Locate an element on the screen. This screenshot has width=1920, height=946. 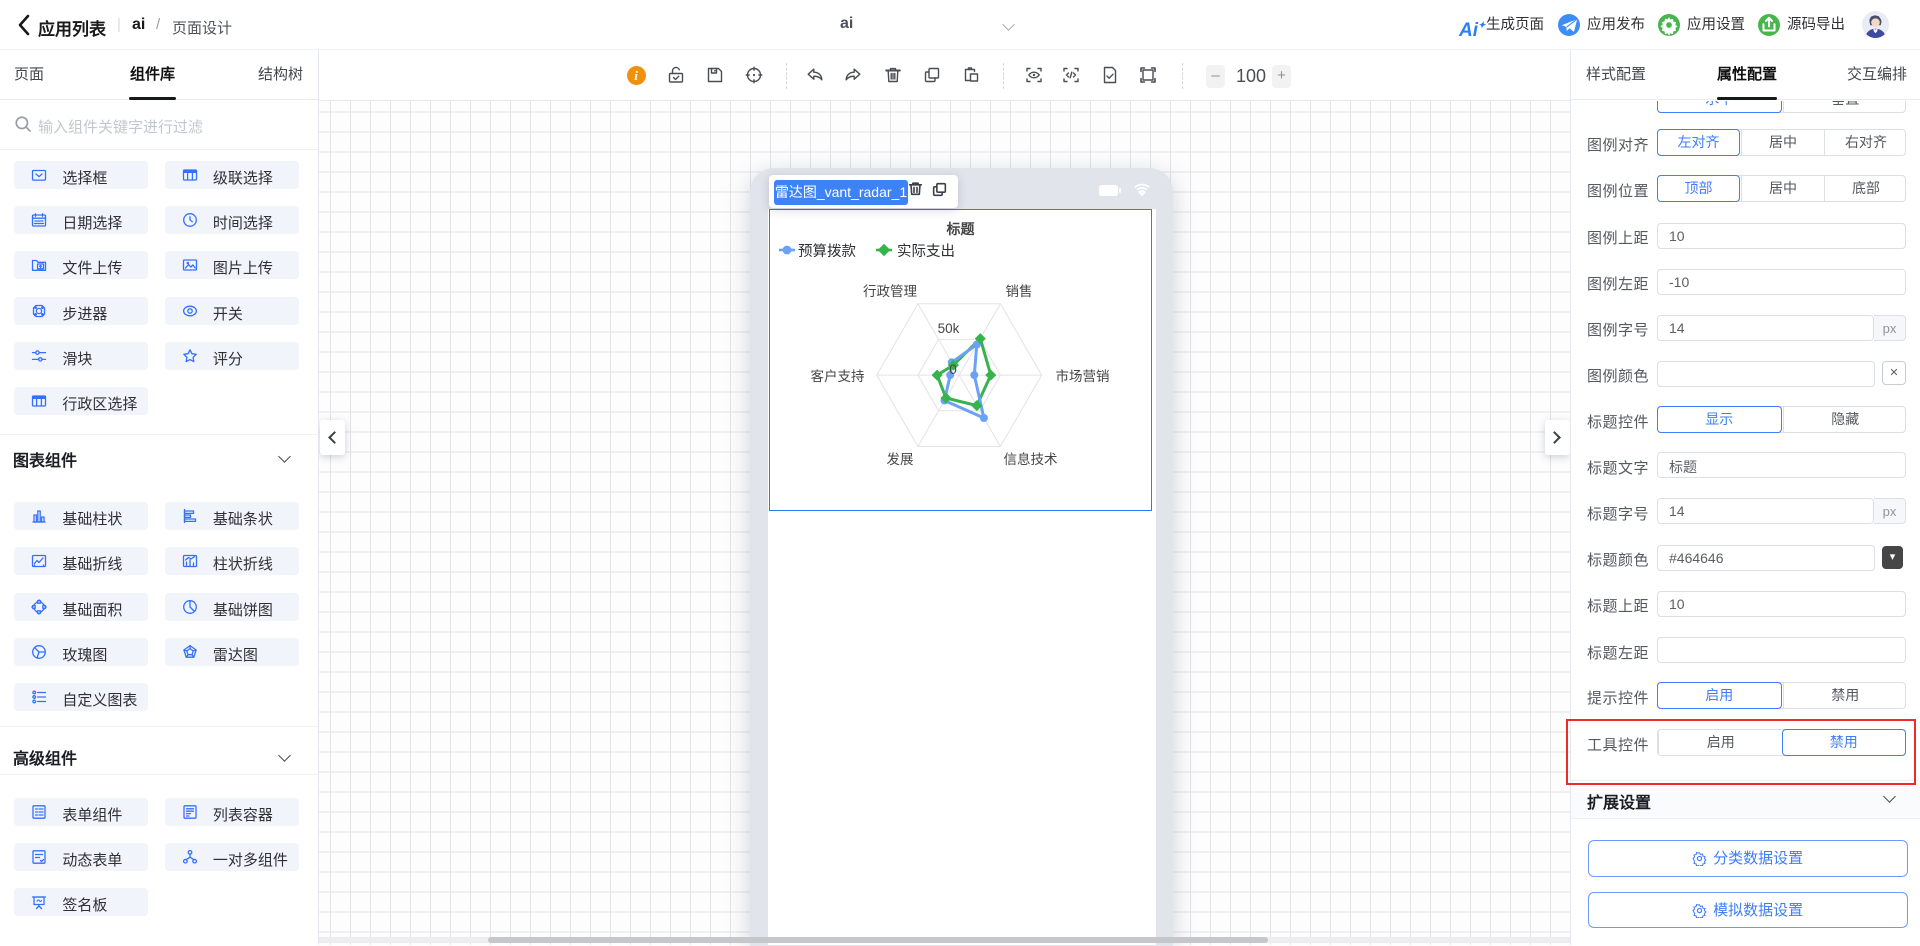
svg-text: 行政管理 is located at coordinates (890, 291).